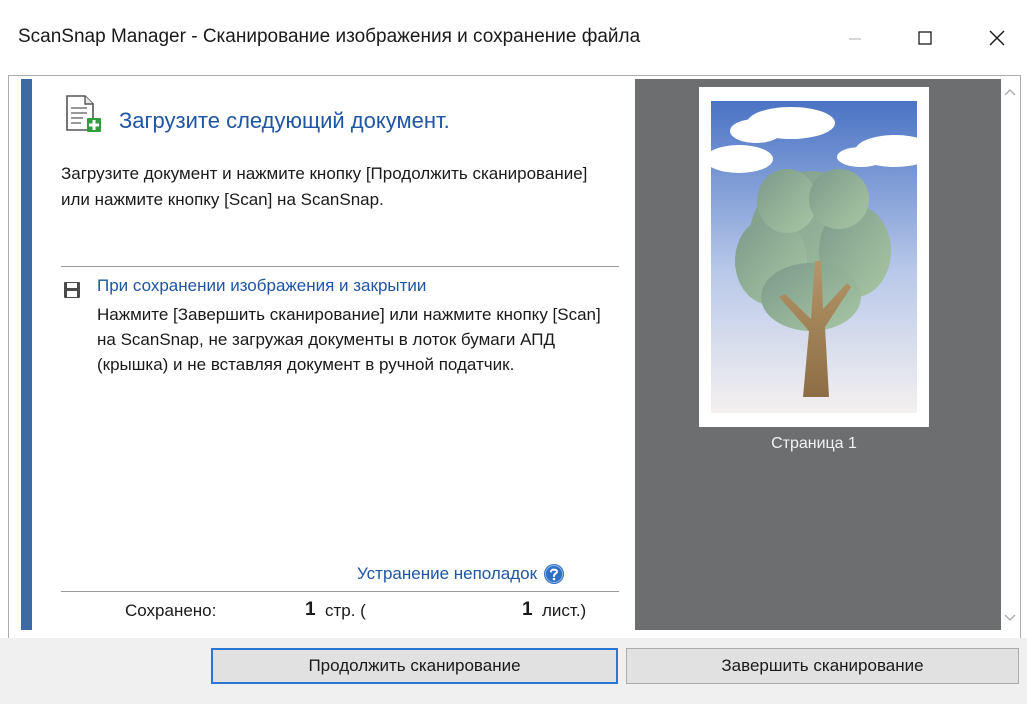 This screenshot has width=1027, height=704. I want to click on close-button, so click(997, 38).